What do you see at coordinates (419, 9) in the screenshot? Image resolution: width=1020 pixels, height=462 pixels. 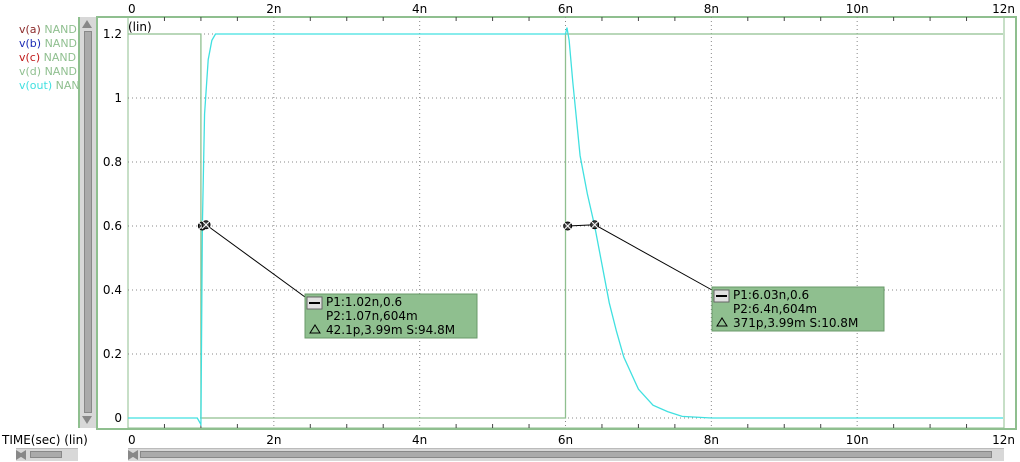 I see `x-tick-label-top: 4n` at bounding box center [419, 9].